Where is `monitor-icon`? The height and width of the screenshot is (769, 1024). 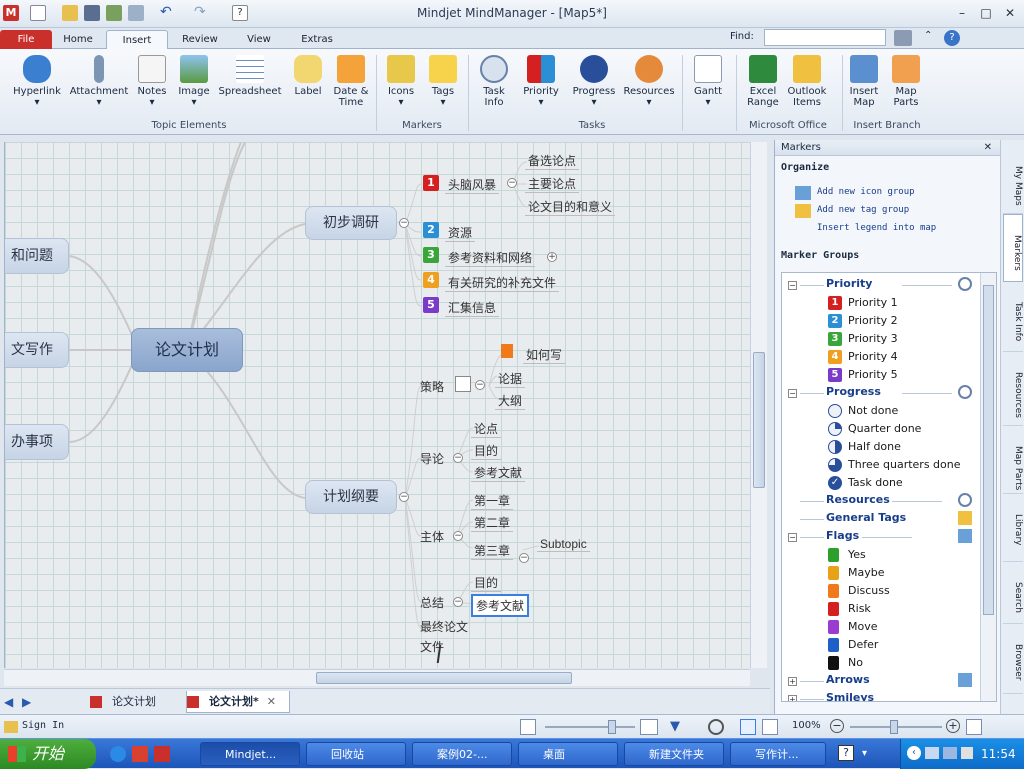
monitor-icon is located at coordinates (950, 753).